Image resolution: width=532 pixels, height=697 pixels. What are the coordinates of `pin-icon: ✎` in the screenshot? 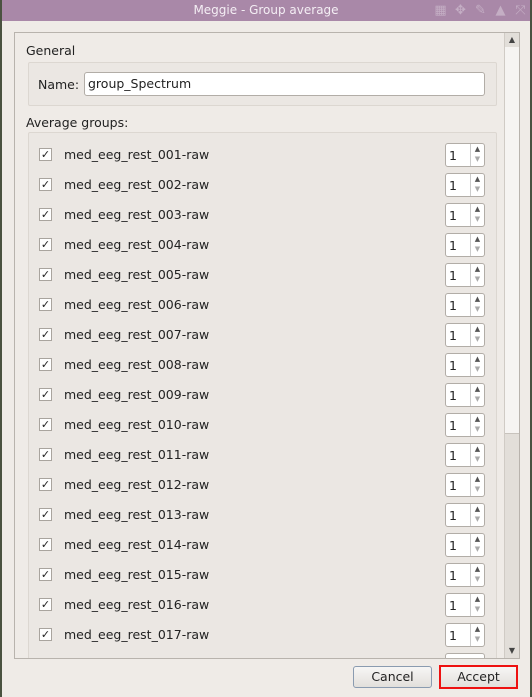 It's located at (480, 10).